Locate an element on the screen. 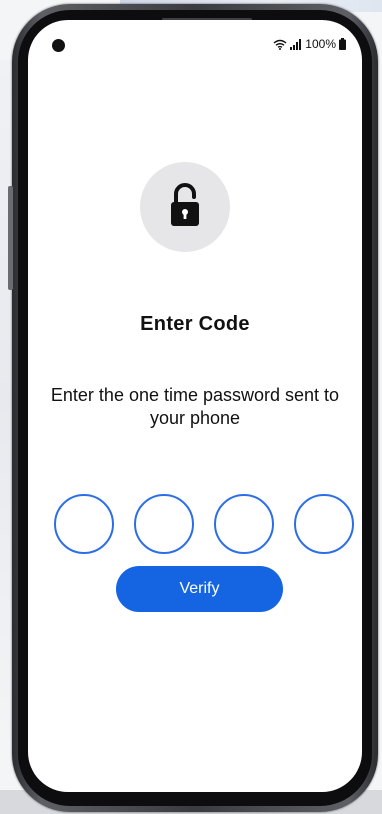 This screenshot has height=814, width=382. page-title: Enter Code is located at coordinates (195, 324).